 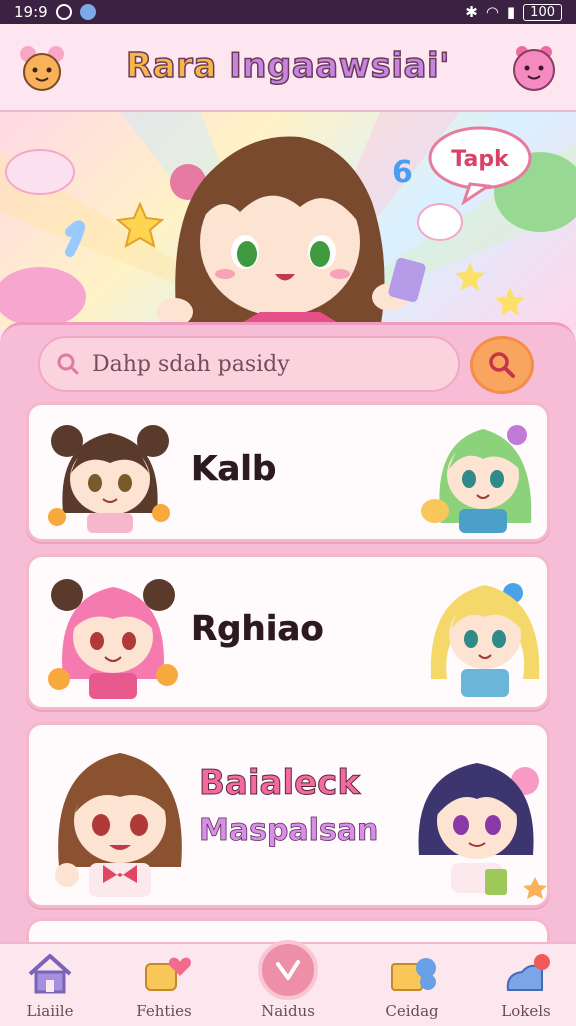 I want to click on wifi-icon: ◠, so click(x=492, y=12).